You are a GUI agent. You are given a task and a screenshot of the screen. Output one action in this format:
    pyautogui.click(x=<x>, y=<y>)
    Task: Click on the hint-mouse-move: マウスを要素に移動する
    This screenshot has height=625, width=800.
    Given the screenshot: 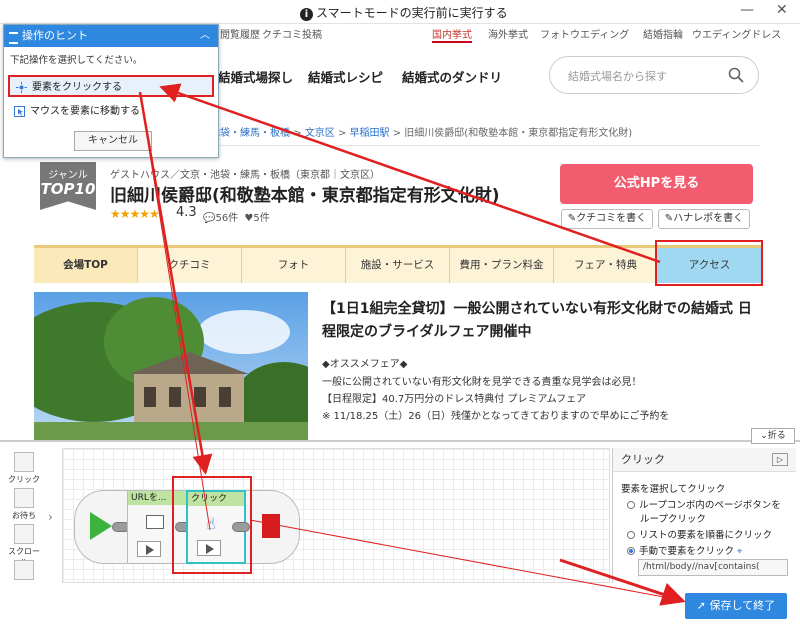 What is the action you would take?
    pyautogui.click(x=111, y=112)
    